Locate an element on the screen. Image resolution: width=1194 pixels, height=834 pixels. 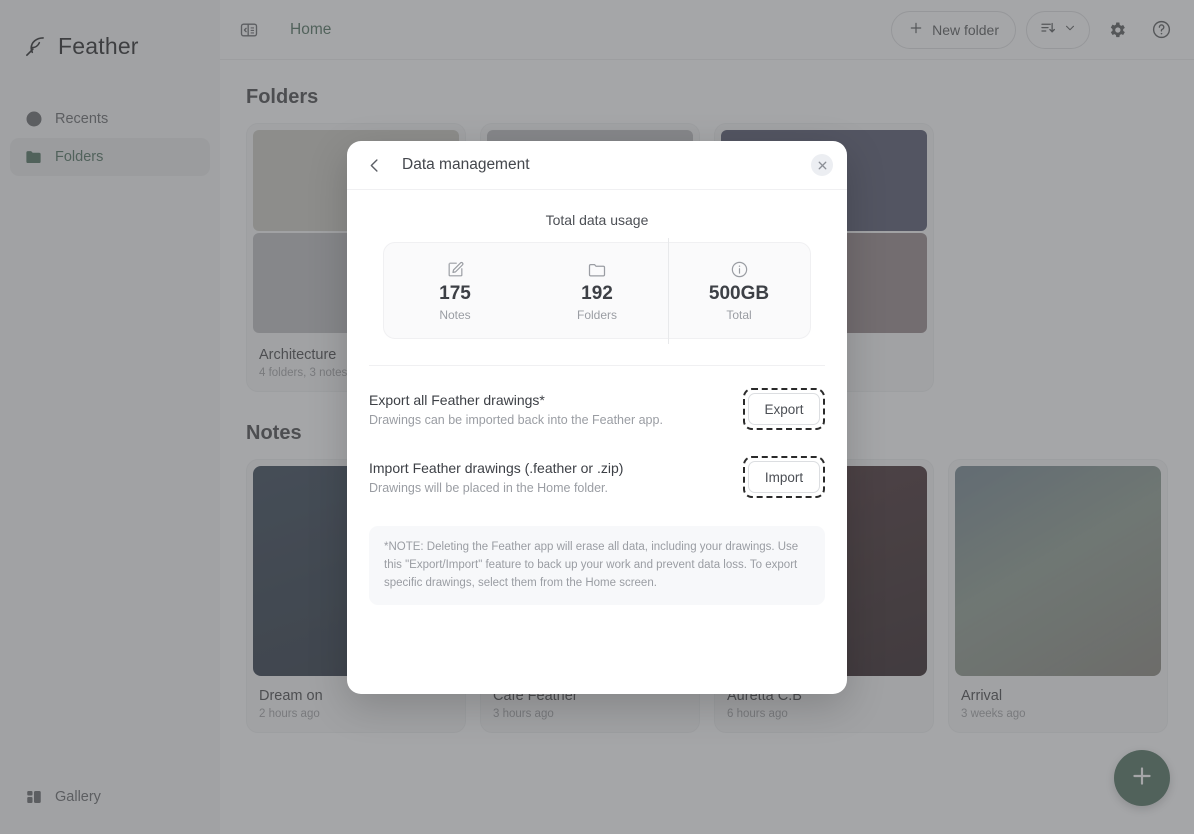
usage-stats-card: 175 Notes 192 Folders 500GB Total is located at coordinates (597, 290).